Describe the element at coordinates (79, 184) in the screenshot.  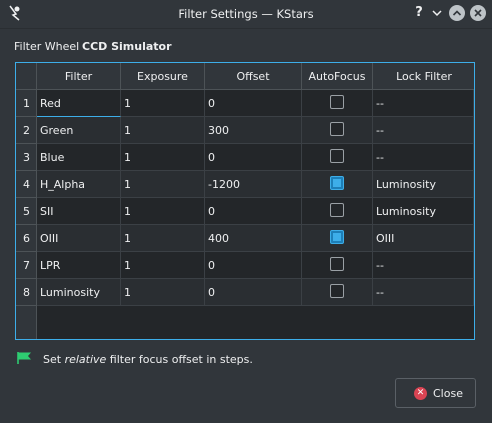
I see `filter-cell: H_Alpha` at that location.